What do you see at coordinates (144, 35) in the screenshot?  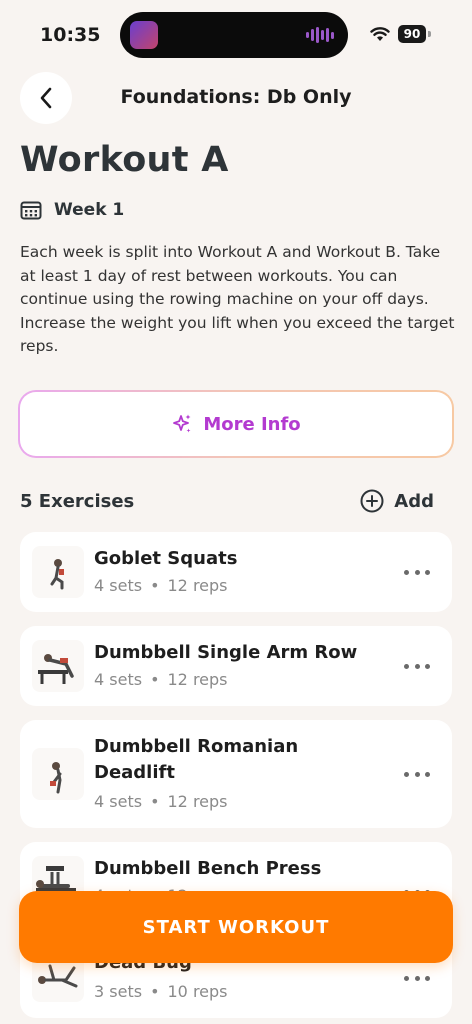 I see `now-playing-artwork` at bounding box center [144, 35].